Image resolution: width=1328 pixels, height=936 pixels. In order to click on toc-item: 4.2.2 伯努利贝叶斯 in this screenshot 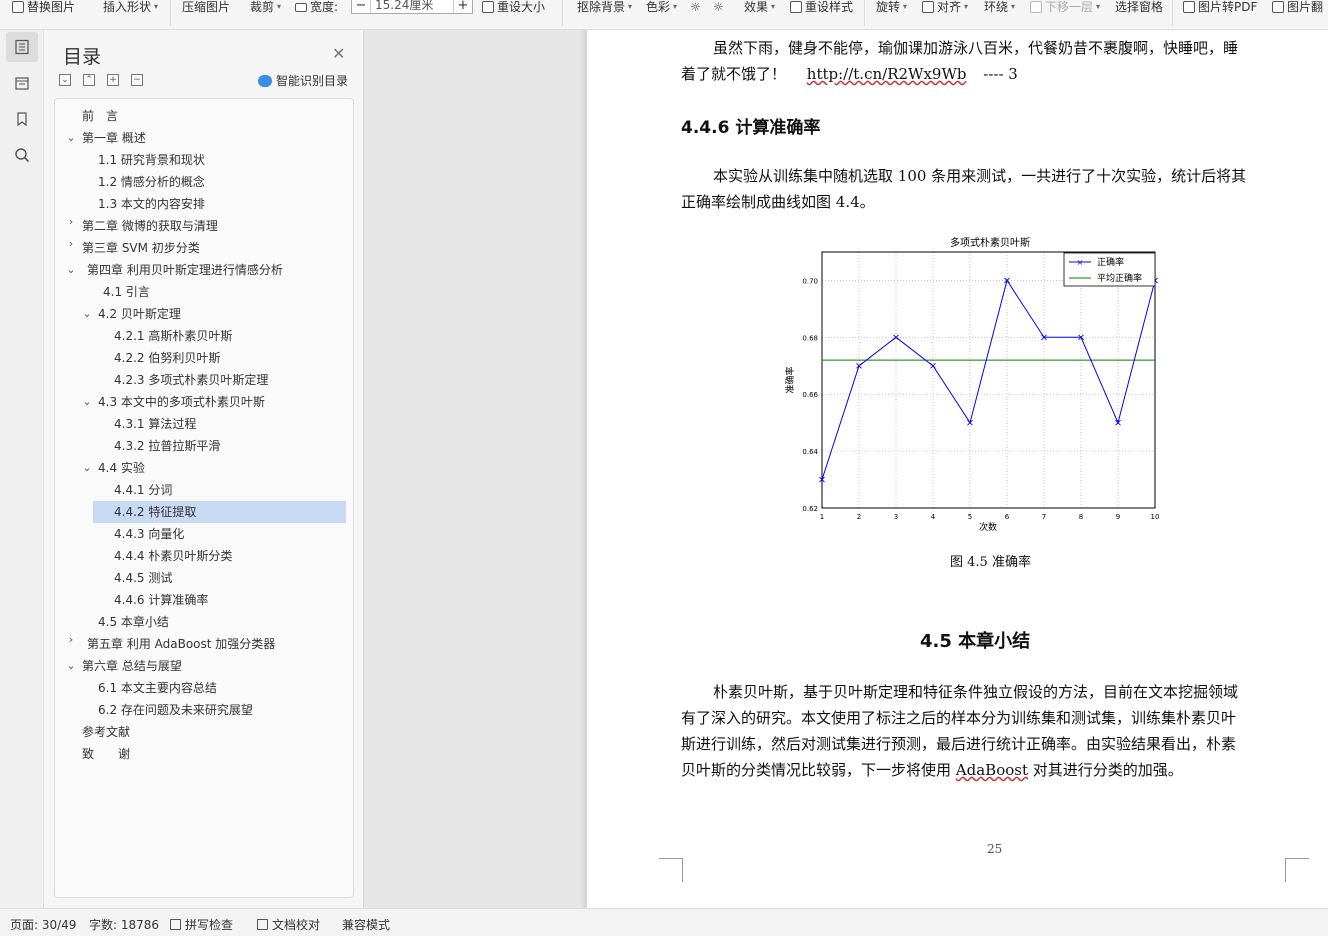, I will do `click(167, 358)`.